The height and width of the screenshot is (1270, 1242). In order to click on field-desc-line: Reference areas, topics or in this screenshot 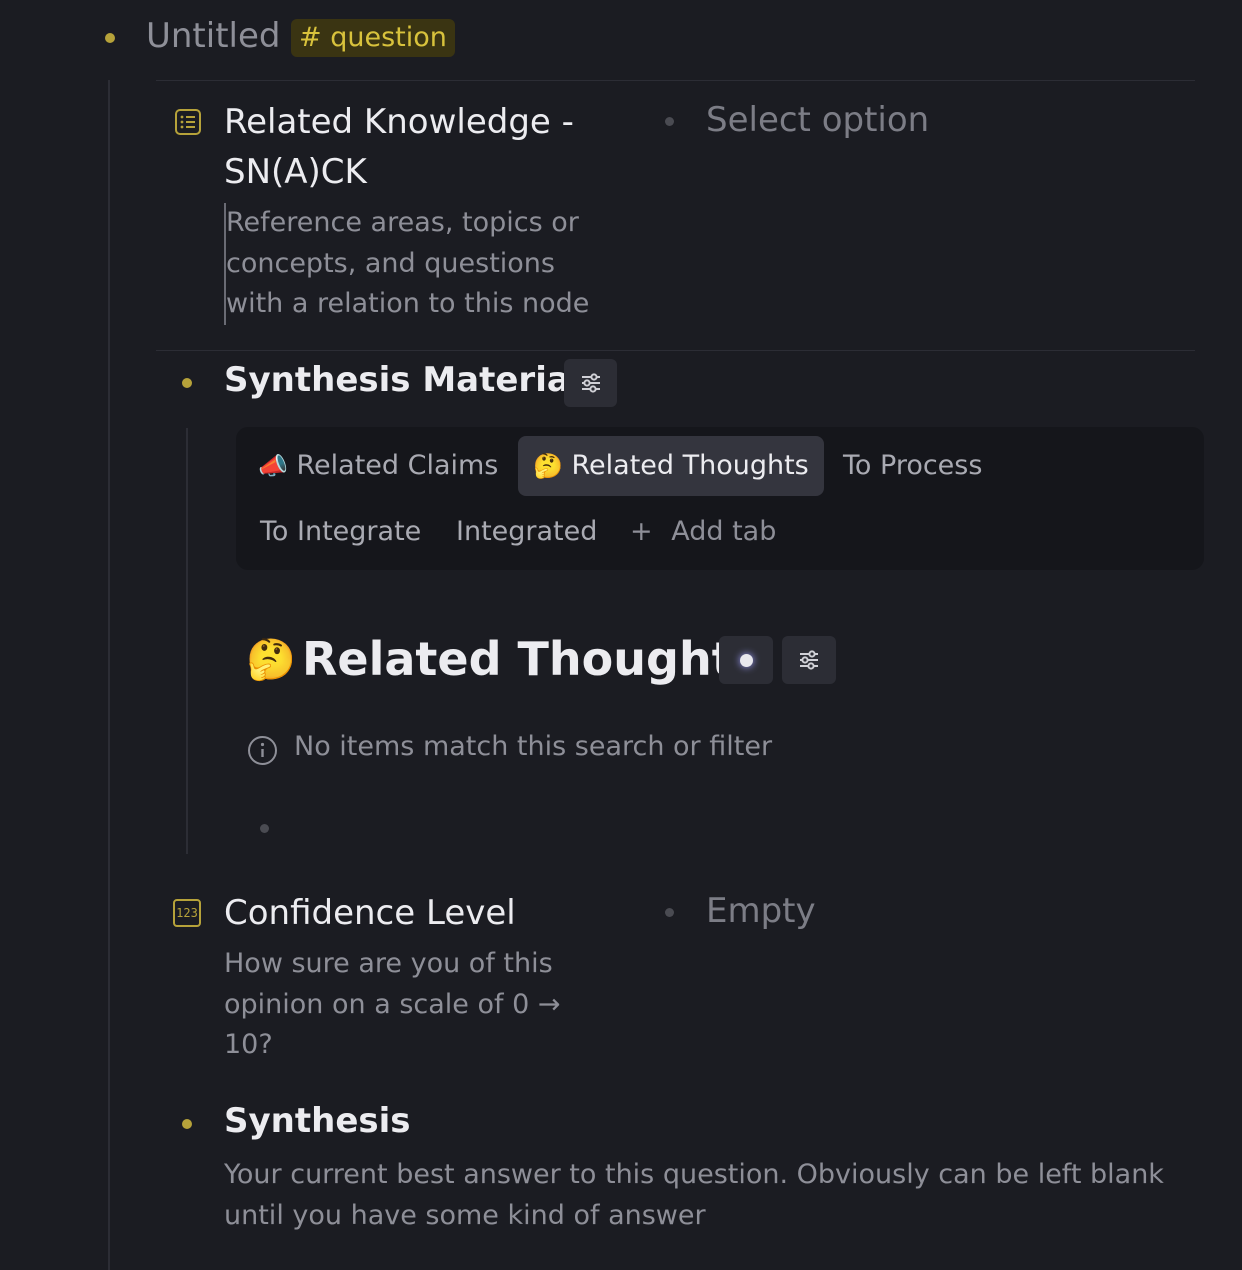, I will do `click(402, 222)`.